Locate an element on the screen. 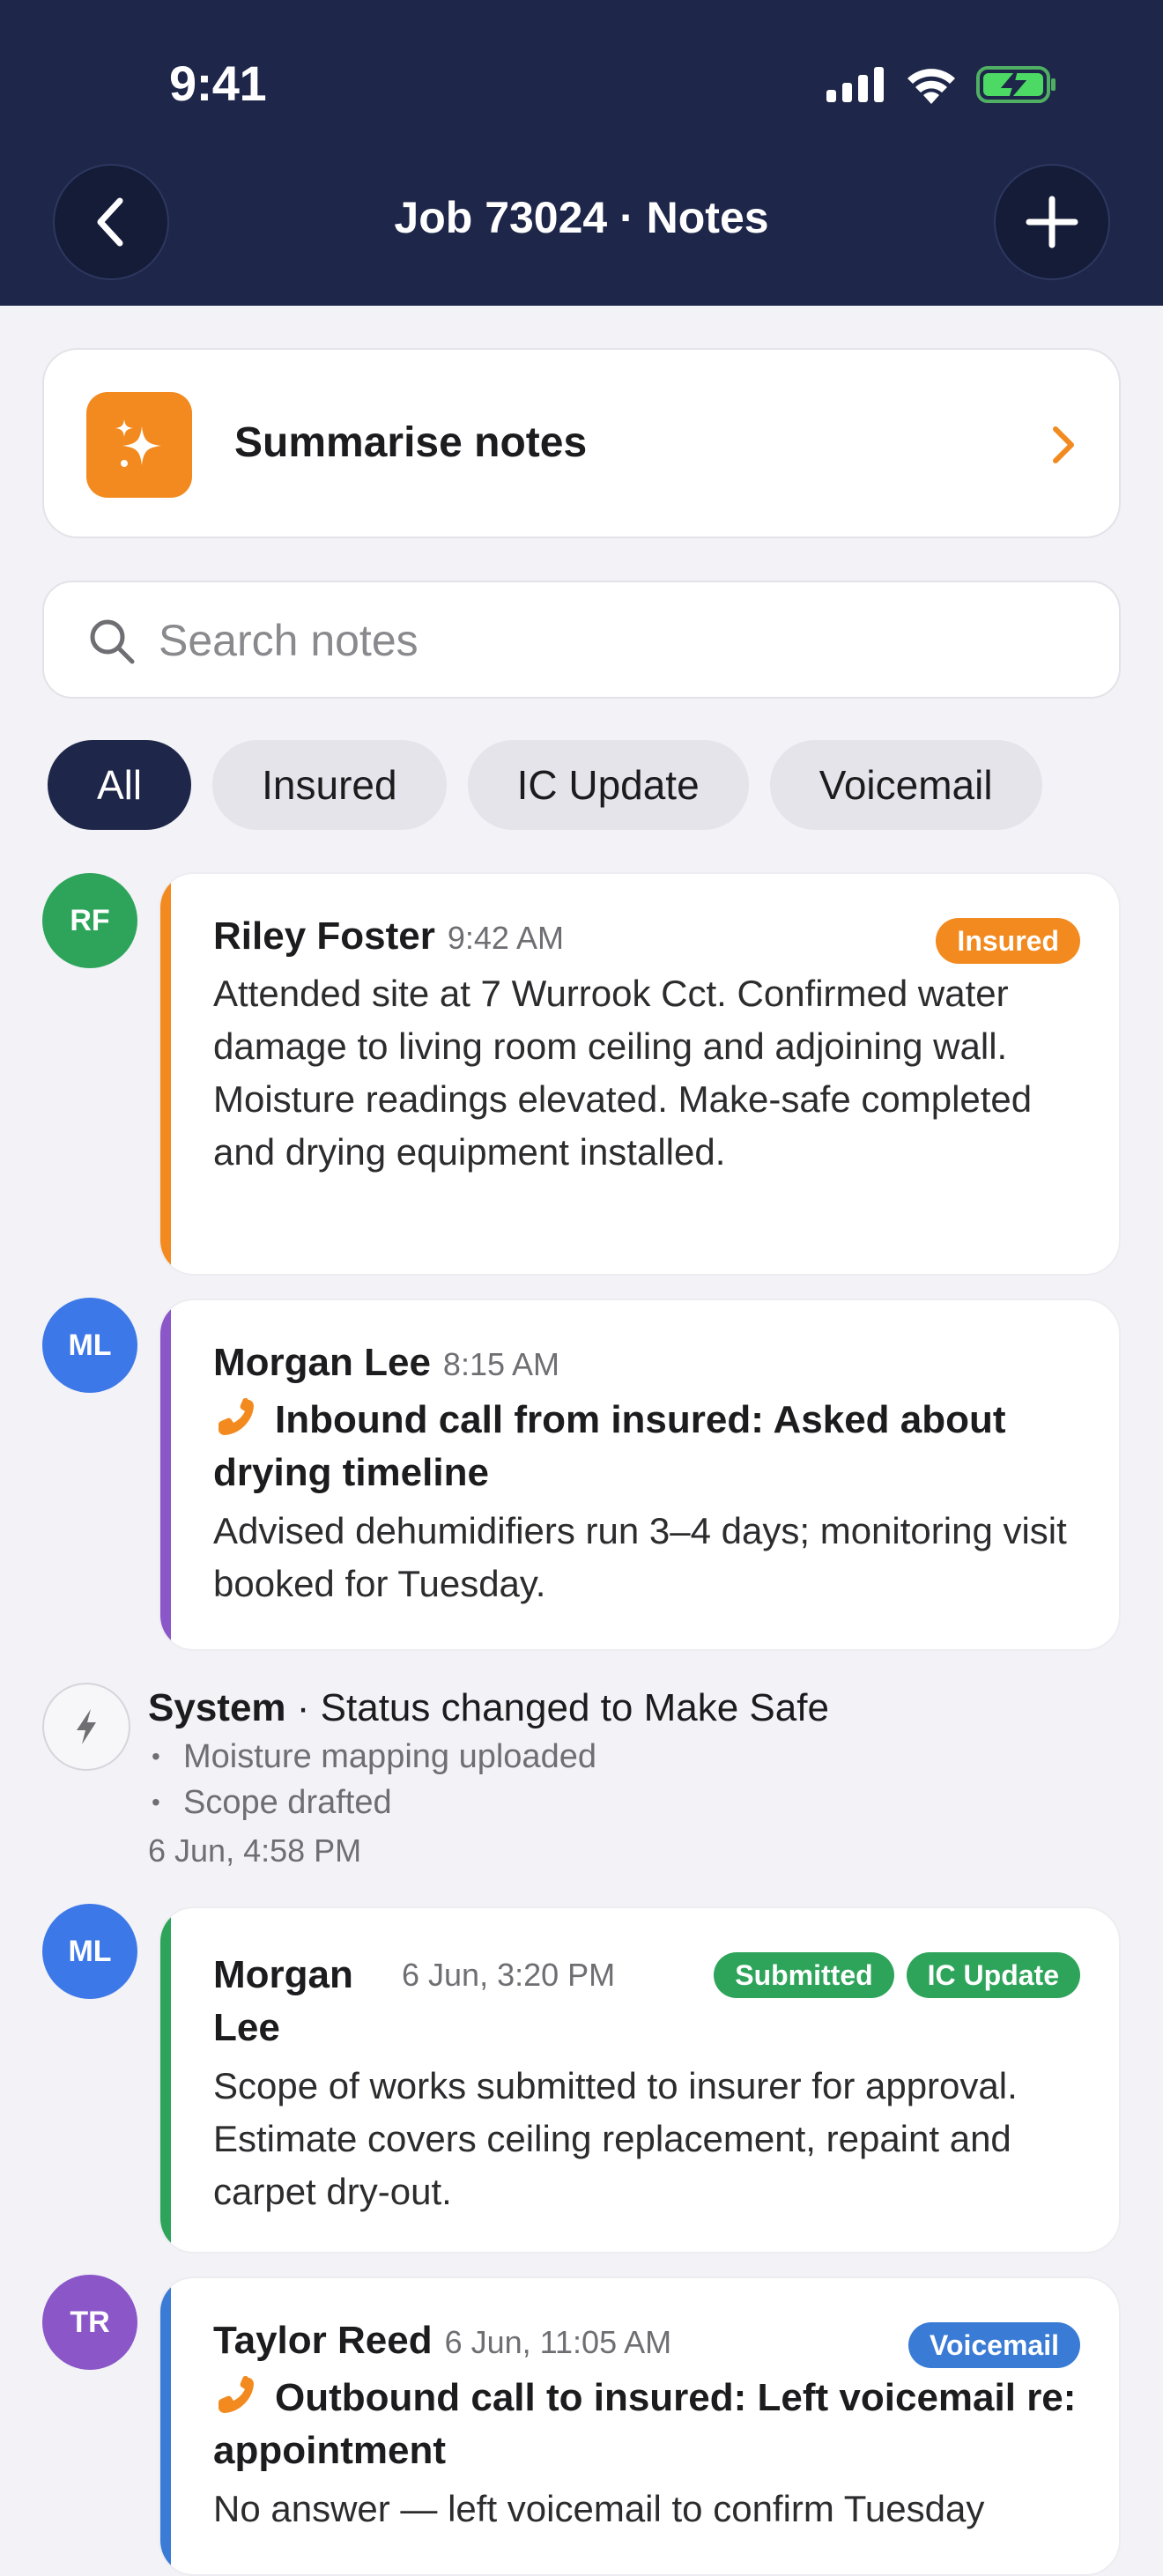  note-time: 8:15 AM is located at coordinates (501, 1364).